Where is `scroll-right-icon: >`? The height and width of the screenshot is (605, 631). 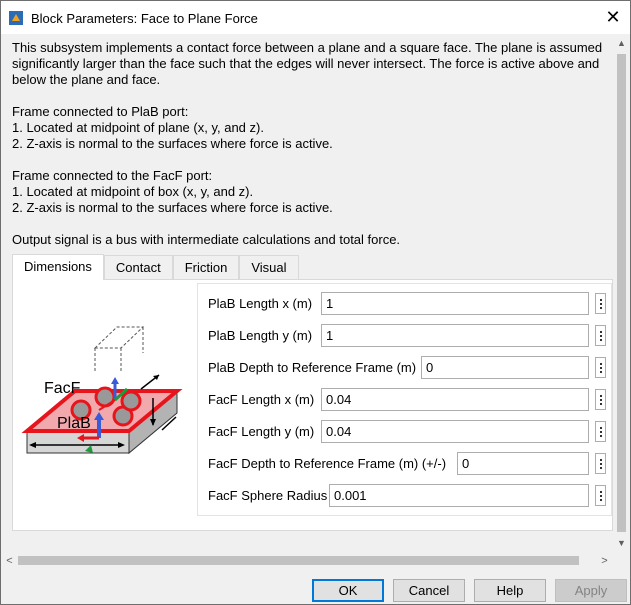
scroll-right-icon: > is located at coordinates (604, 560).